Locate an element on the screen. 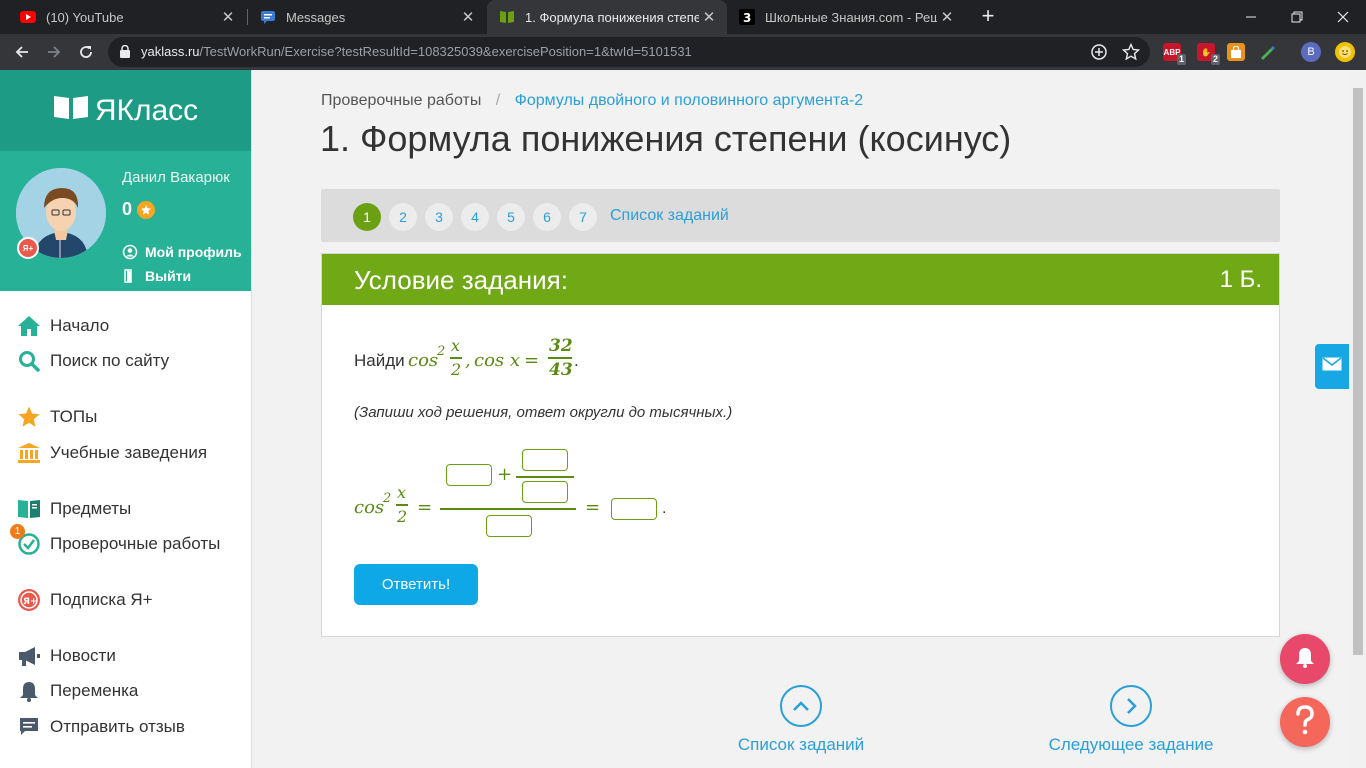 The width and height of the screenshot is (1366, 768). news-icon is located at coordinates (29, 656).